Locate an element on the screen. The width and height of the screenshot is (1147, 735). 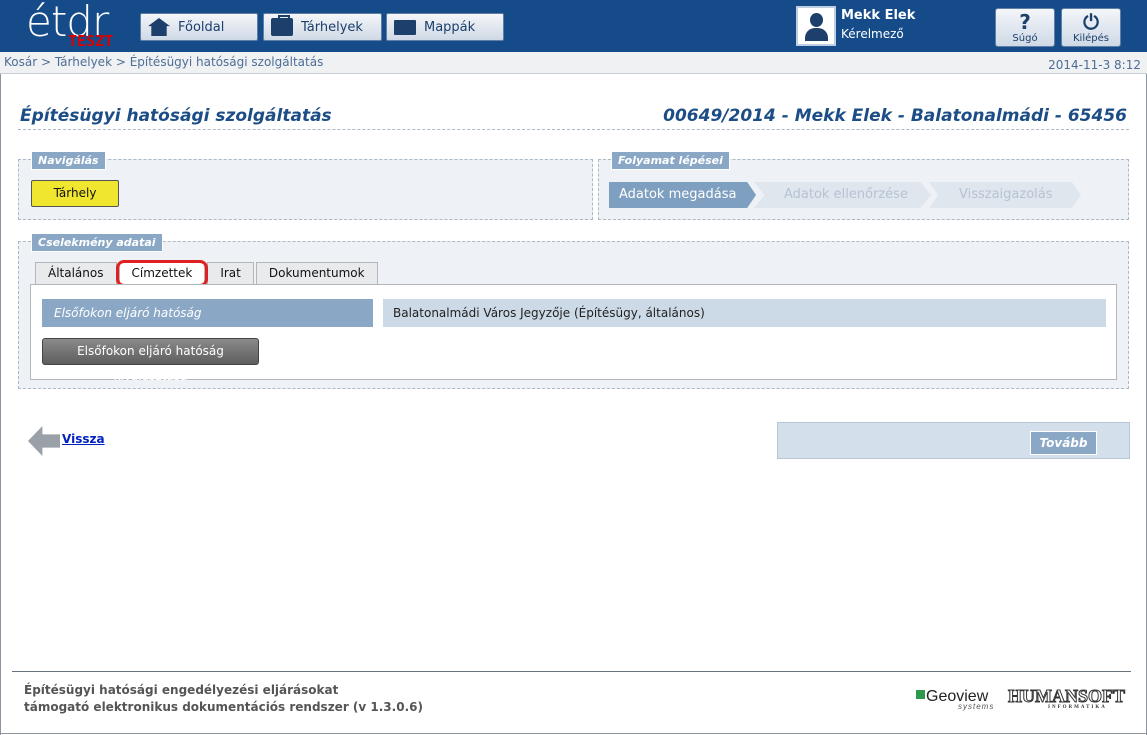
humansoft-logo: HUMANSOFT INFORMATIKA is located at coordinates (1067, 698).